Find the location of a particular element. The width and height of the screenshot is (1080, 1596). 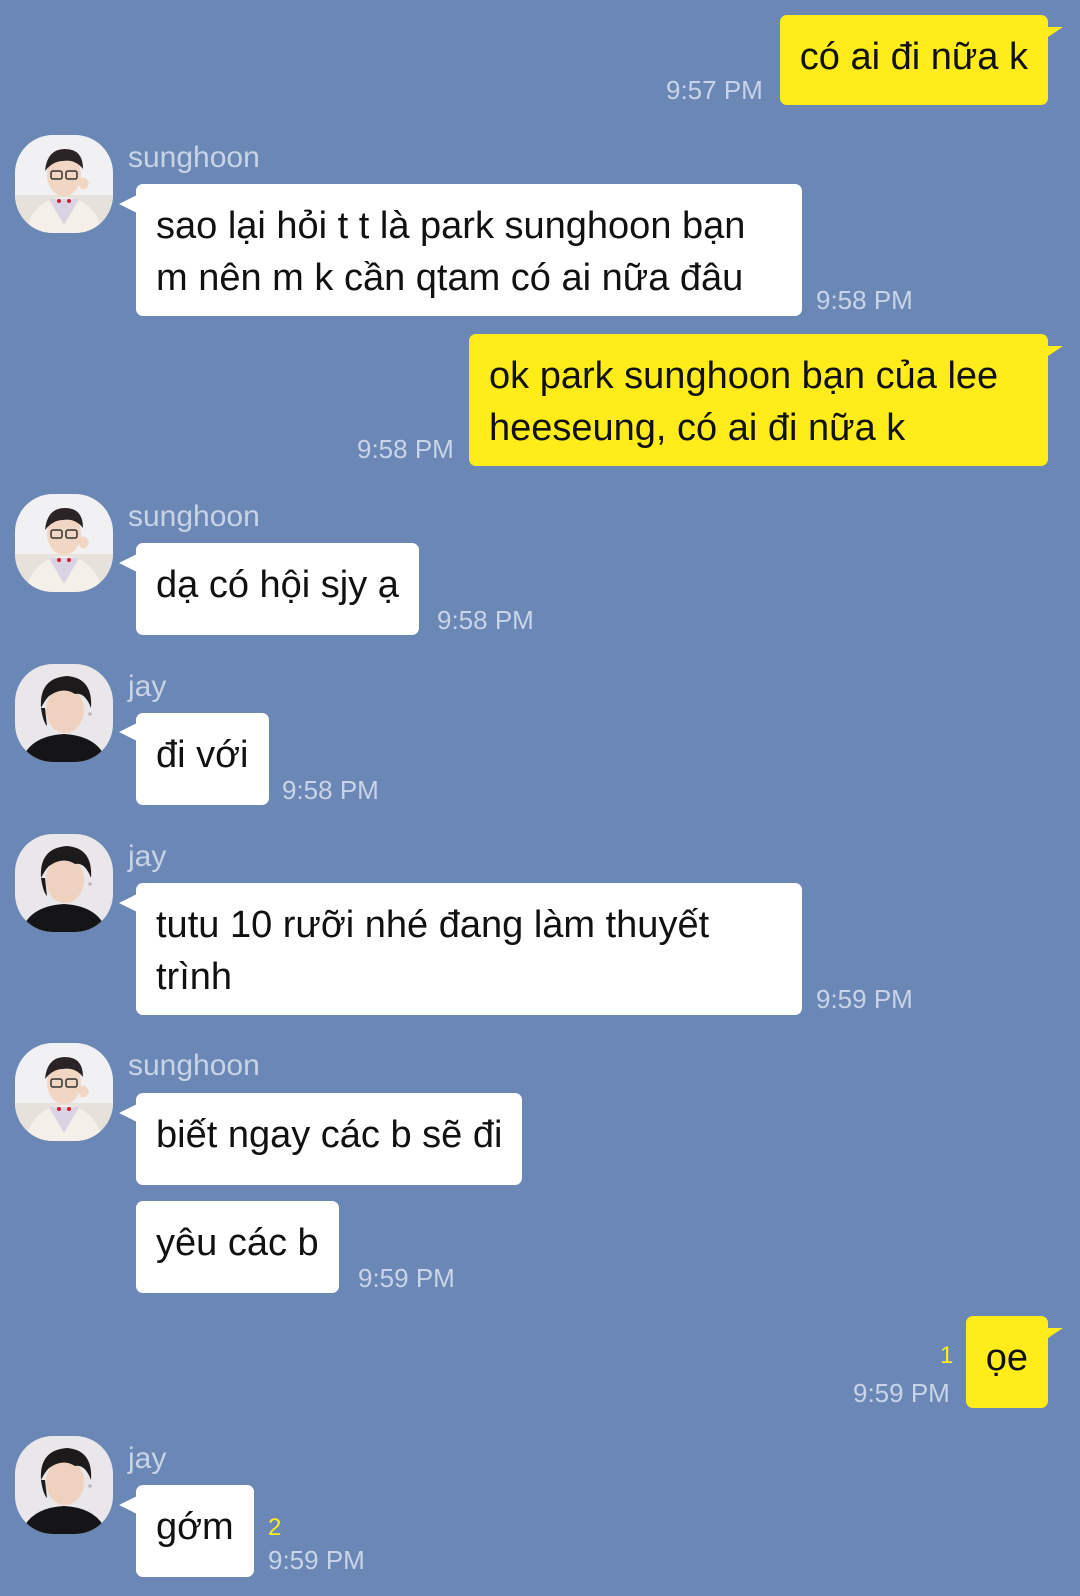

incoming-message-bubble: yêu các b is located at coordinates (237, 1247).